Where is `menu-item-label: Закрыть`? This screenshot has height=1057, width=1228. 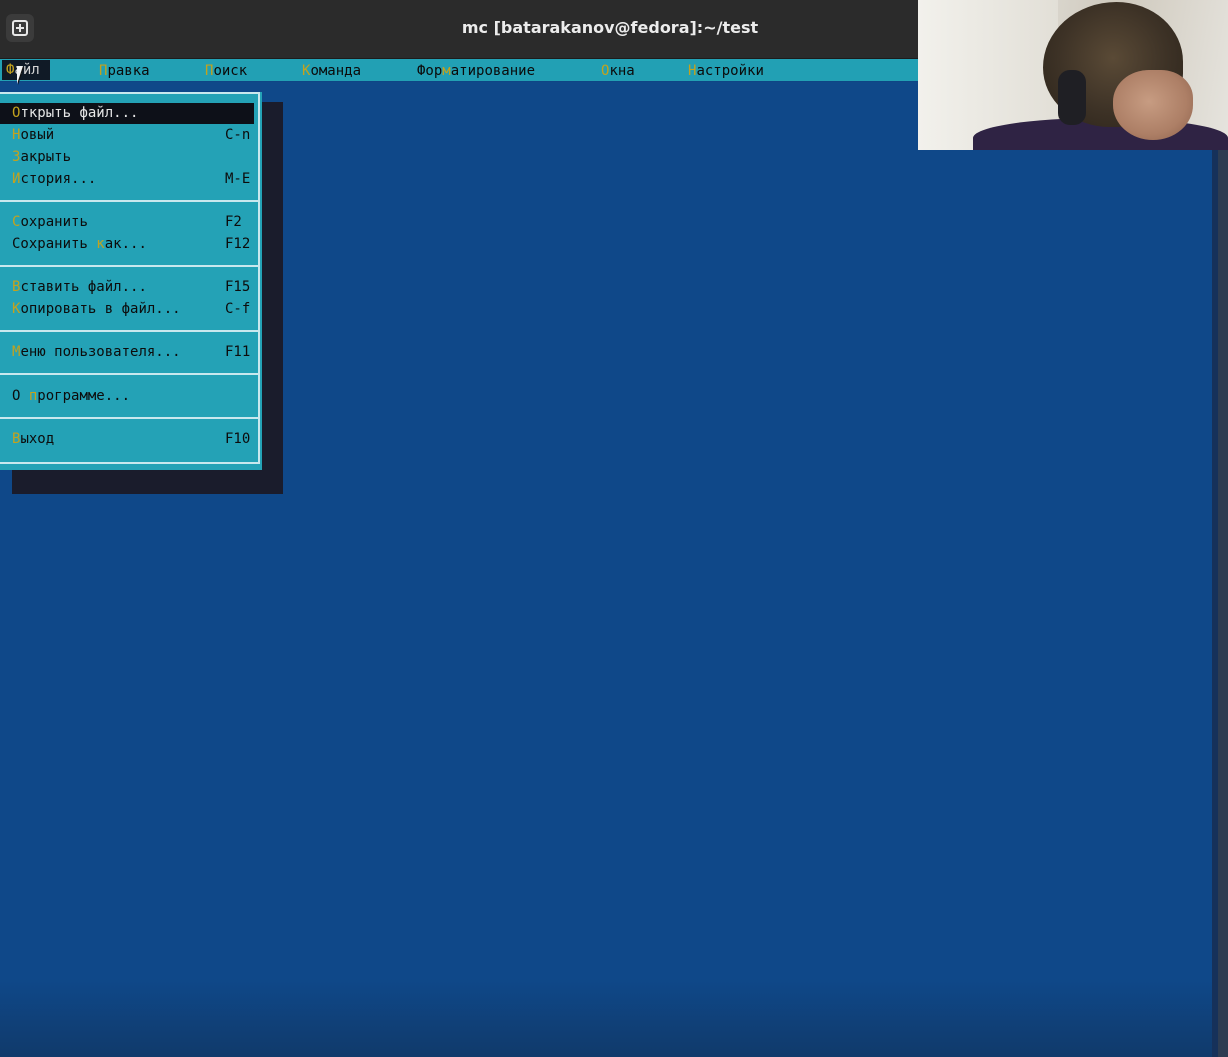
menu-item-label: Закрыть is located at coordinates (41, 157).